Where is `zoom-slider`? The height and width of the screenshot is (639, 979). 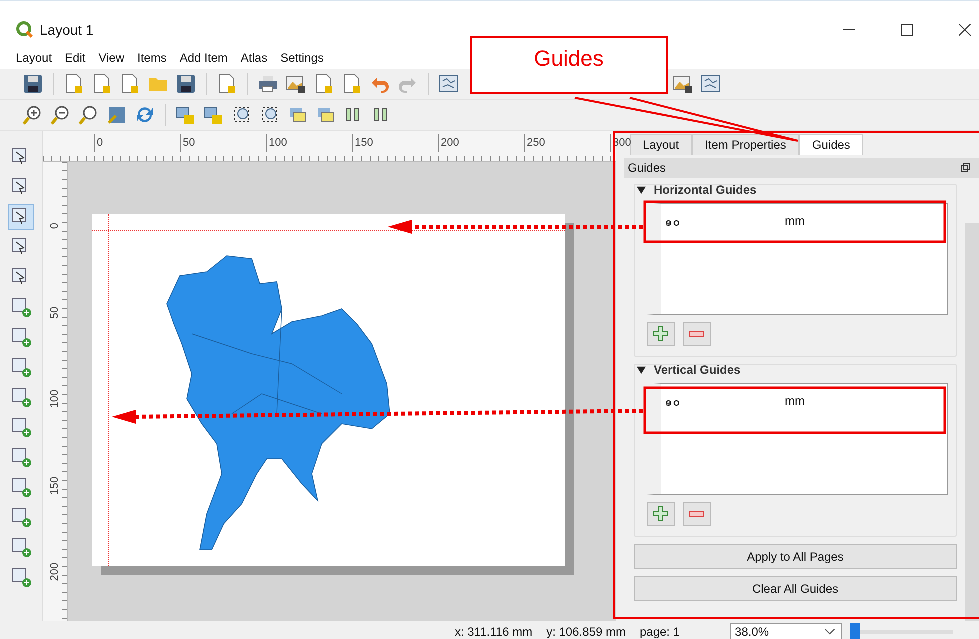
zoom-slider is located at coordinates (902, 630).